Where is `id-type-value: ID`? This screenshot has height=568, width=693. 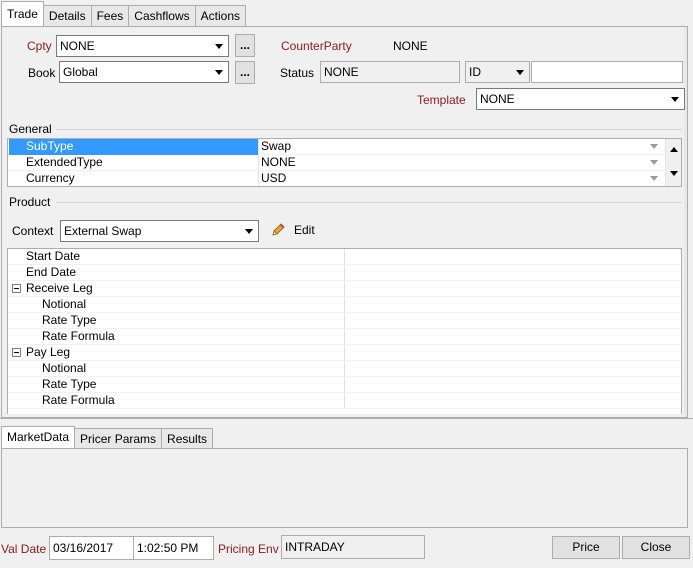
id-type-value: ID is located at coordinates (475, 72).